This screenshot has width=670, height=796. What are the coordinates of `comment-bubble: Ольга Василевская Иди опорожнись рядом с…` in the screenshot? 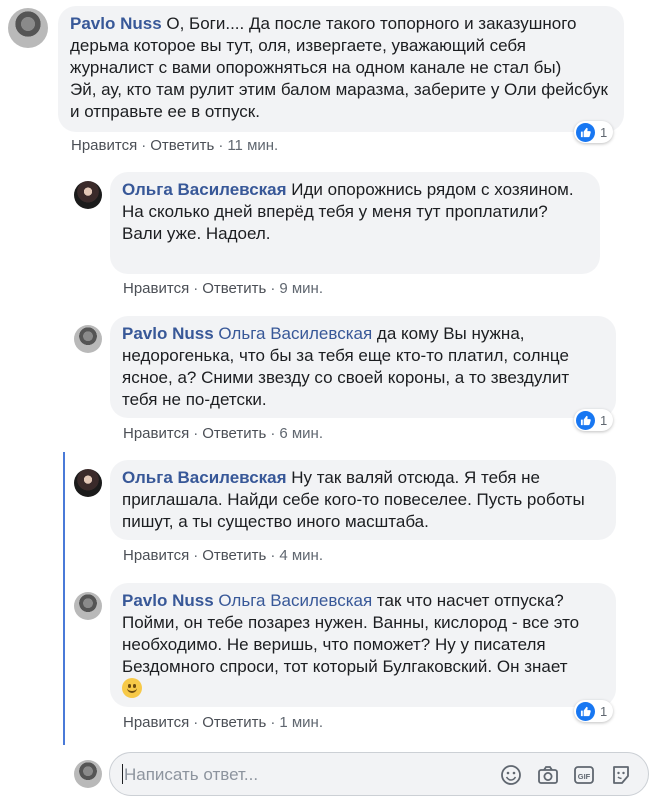 It's located at (355, 223).